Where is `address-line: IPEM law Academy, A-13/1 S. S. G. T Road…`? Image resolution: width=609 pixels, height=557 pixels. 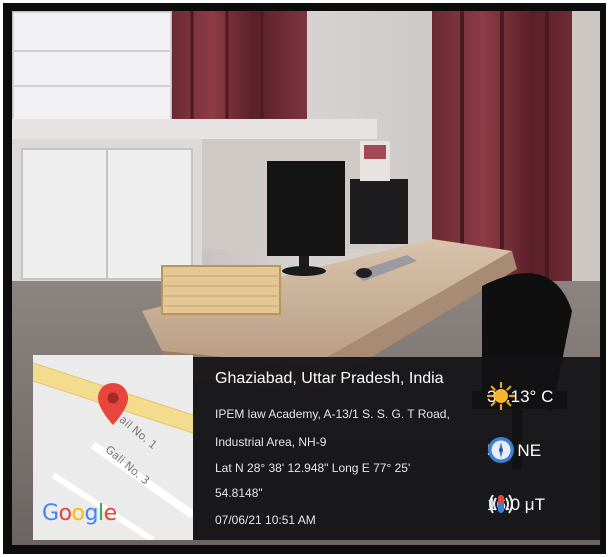
address-line: IPEM law Academy, A-13/1 S. S. G. T Road… is located at coordinates (332, 414).